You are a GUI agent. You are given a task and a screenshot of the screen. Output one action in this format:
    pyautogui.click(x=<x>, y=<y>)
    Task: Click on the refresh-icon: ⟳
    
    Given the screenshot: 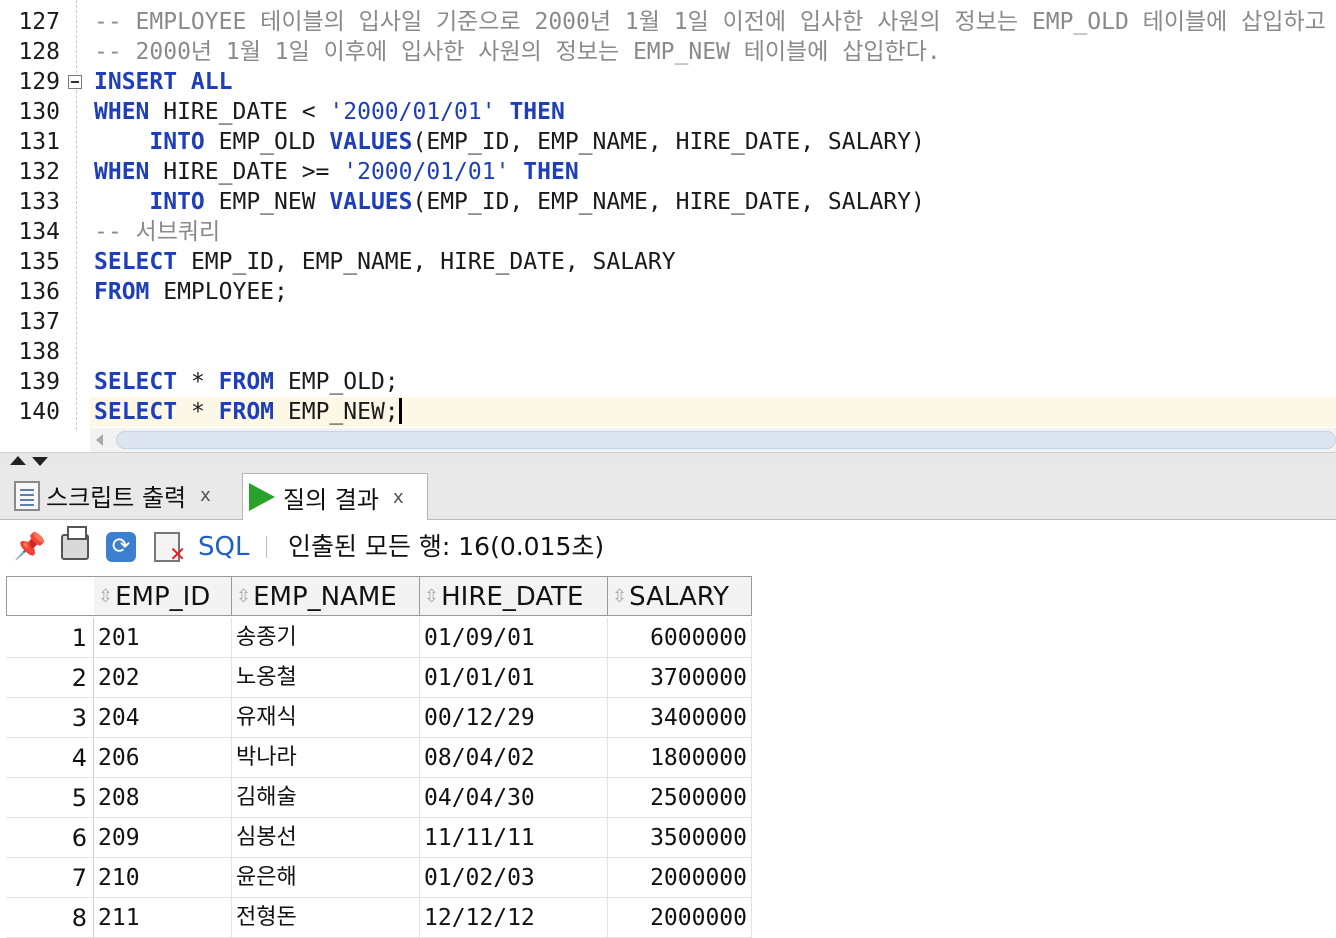 What is the action you would take?
    pyautogui.click(x=121, y=547)
    